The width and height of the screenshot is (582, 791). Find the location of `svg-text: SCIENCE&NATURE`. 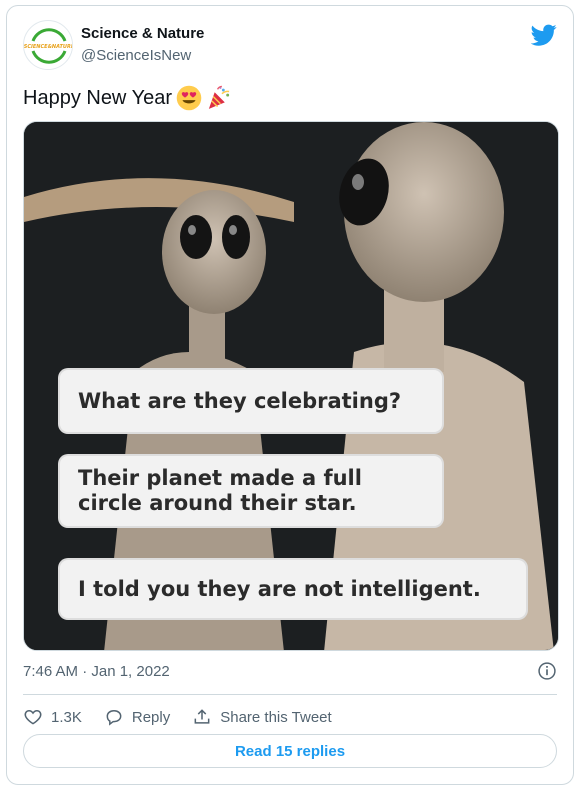

svg-text: SCIENCE&NATURE is located at coordinates (48, 47).